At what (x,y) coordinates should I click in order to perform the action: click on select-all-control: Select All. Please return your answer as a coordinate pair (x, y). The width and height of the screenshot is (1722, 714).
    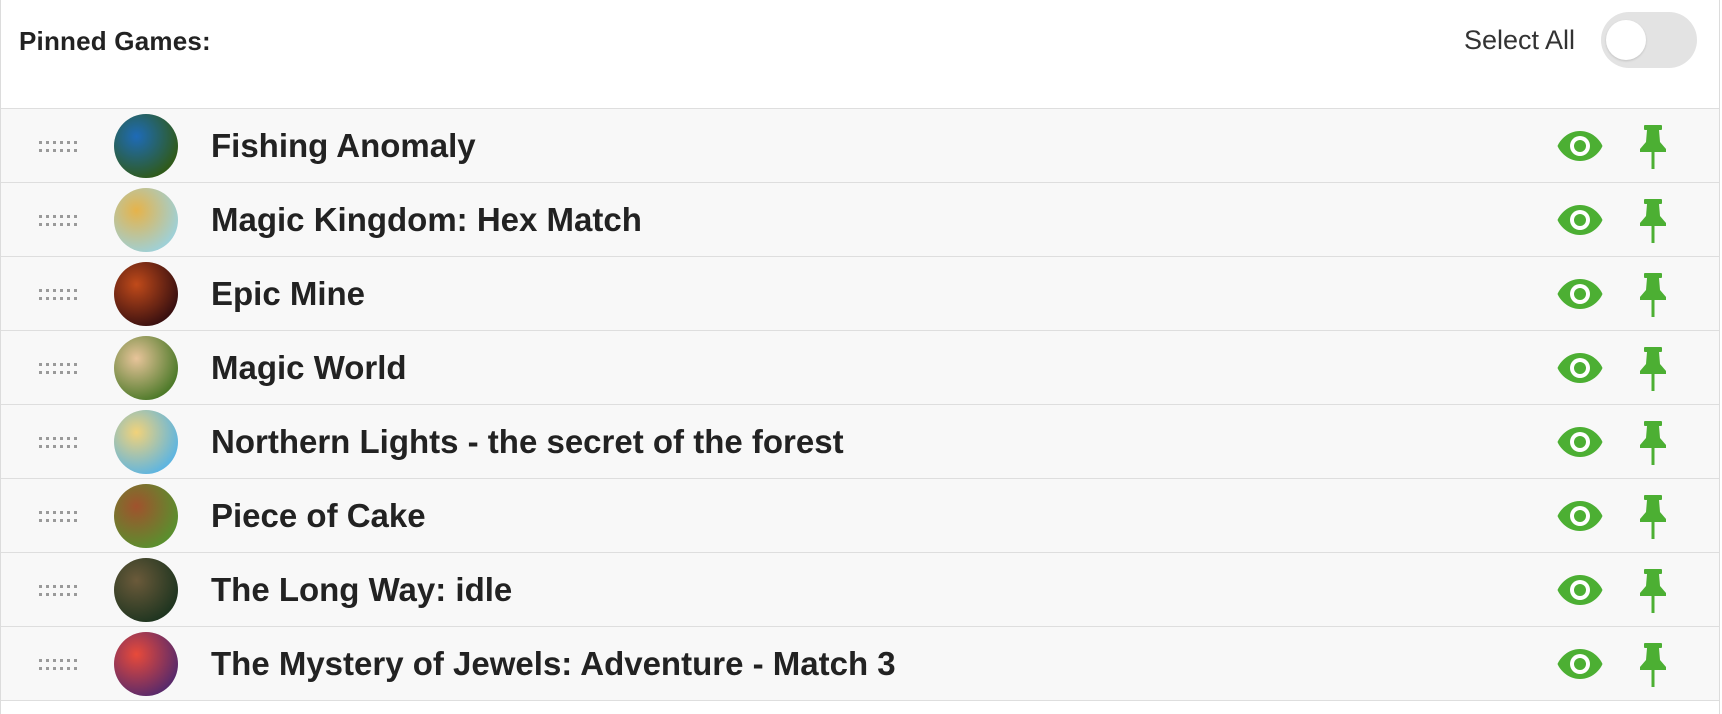
    Looking at the image, I should click on (1580, 40).